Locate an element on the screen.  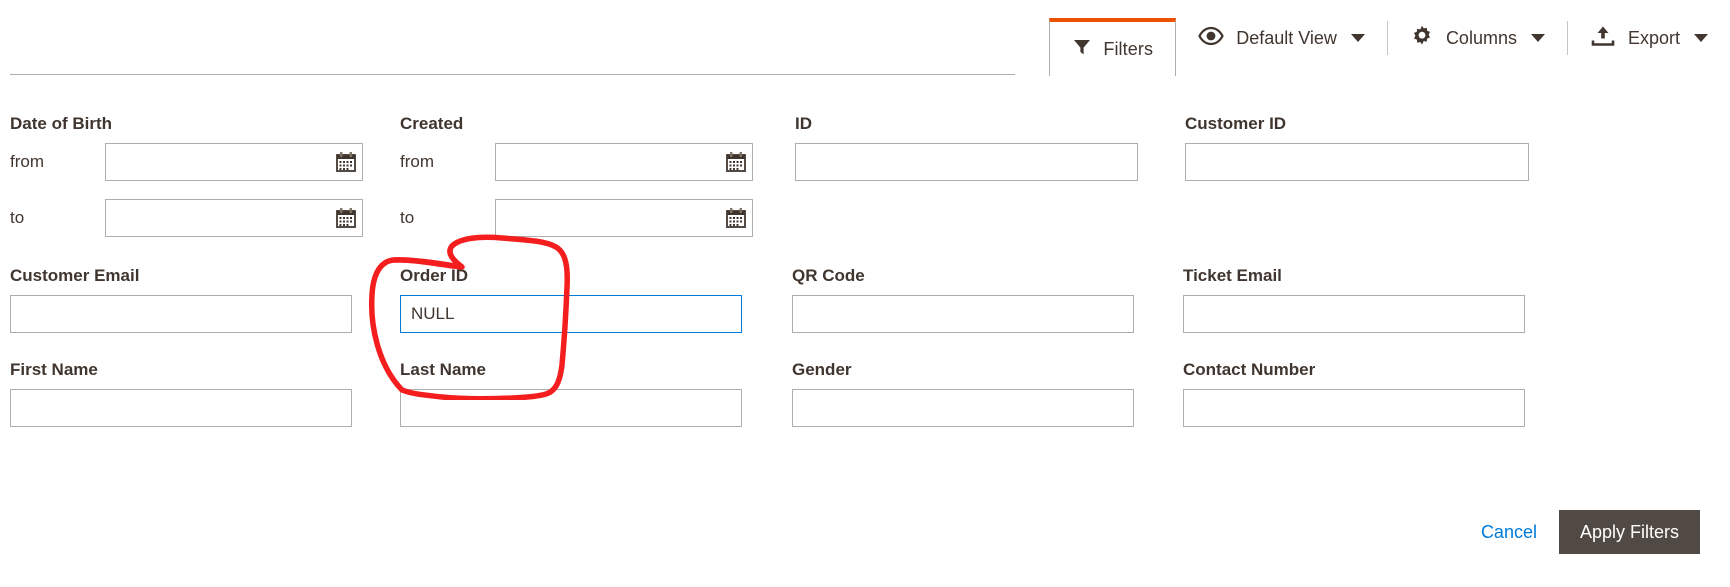
filter-qr-code: QR Code is located at coordinates (963, 299).